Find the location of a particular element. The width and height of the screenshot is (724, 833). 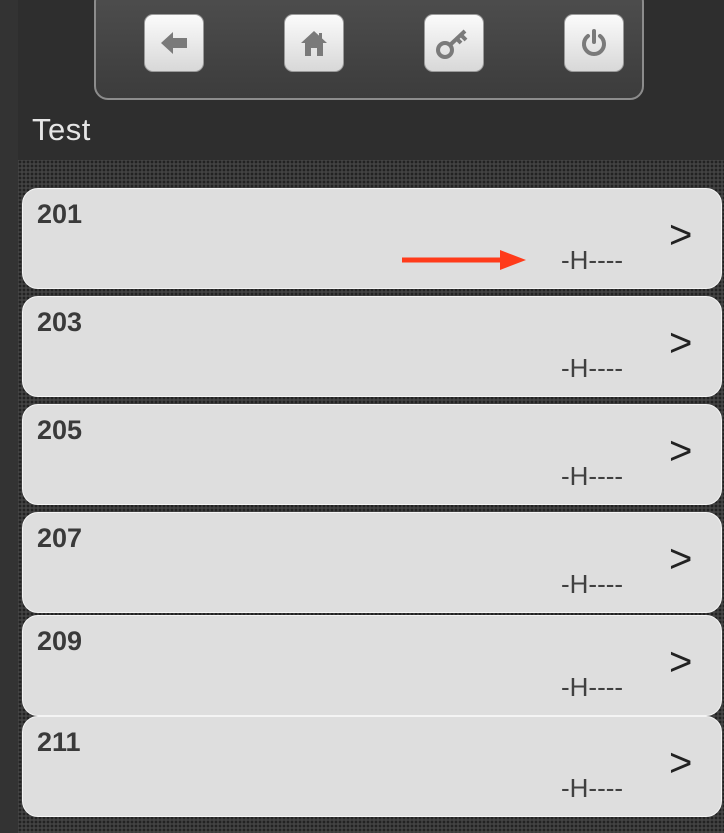

power-icon is located at coordinates (594, 42).